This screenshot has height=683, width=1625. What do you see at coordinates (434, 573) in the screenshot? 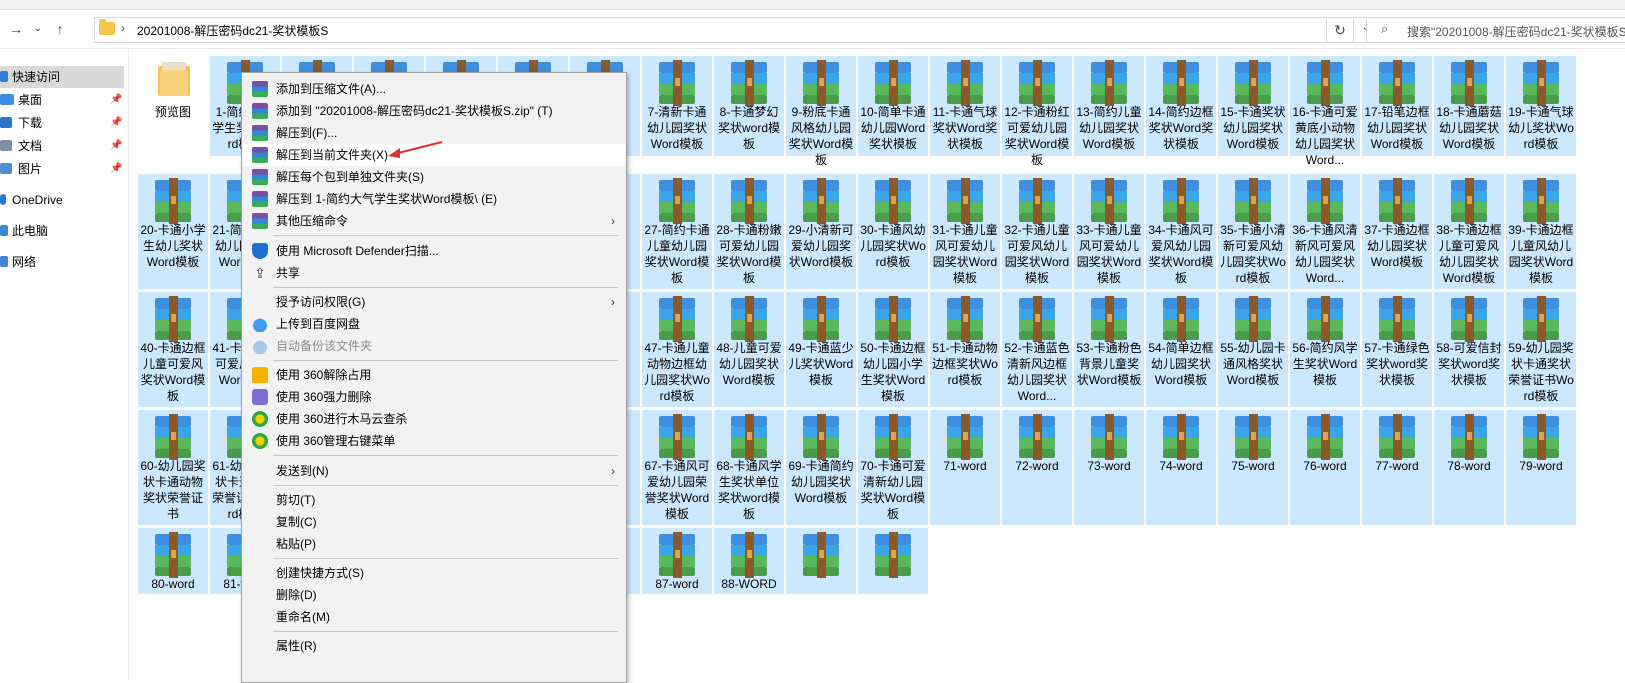
I see `context-menu-item: 创建快捷方式(S)` at bounding box center [434, 573].